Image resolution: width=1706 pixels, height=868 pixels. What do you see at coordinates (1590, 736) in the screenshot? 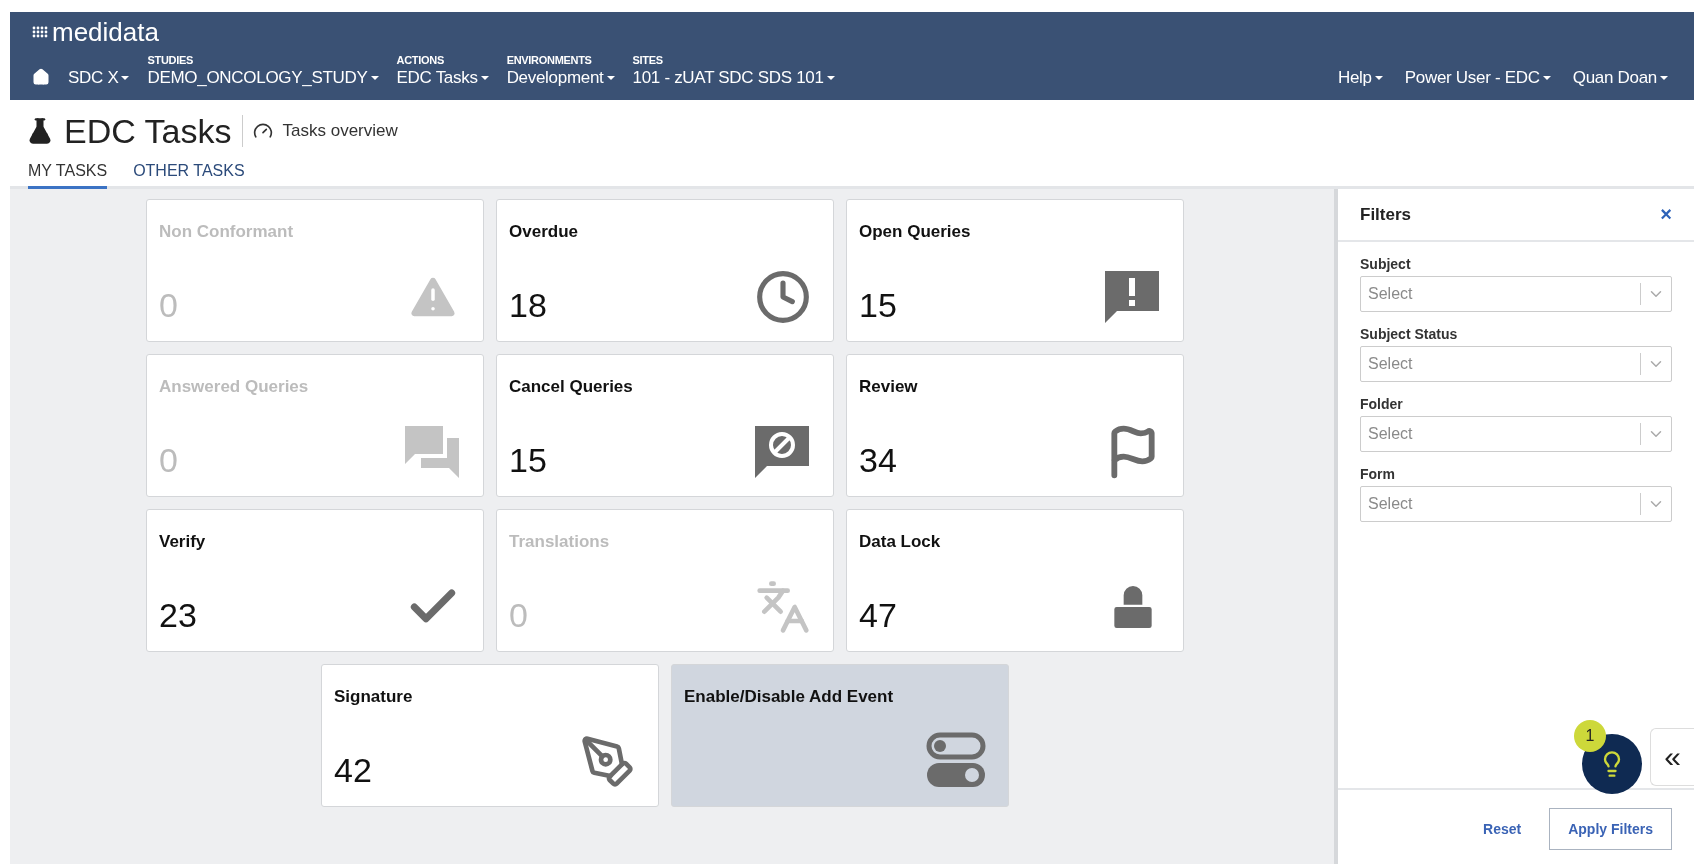
I see `notification-badge: 1` at bounding box center [1590, 736].